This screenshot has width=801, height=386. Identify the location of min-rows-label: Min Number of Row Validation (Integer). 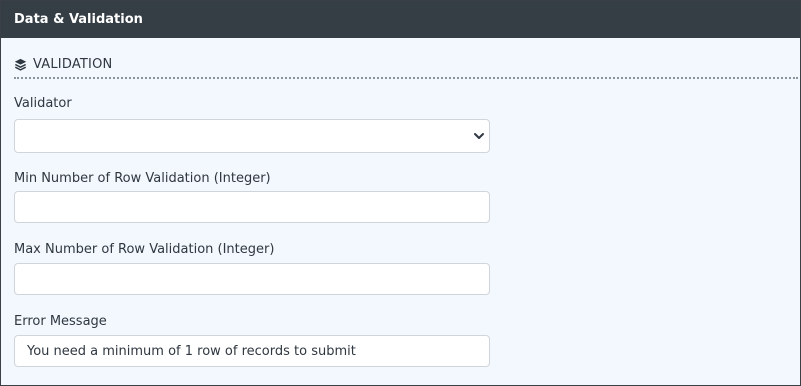
(142, 178).